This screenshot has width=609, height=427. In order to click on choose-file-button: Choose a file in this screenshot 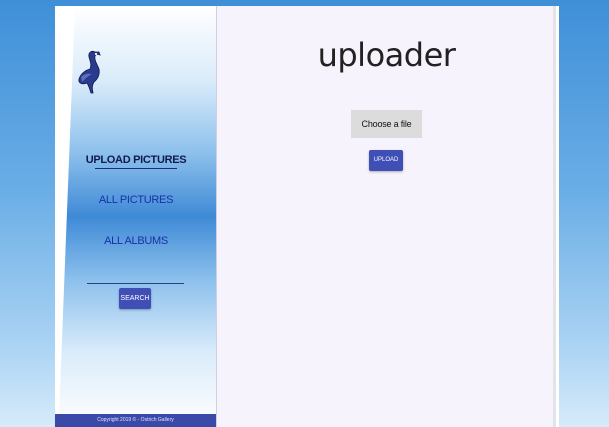, I will do `click(386, 124)`.